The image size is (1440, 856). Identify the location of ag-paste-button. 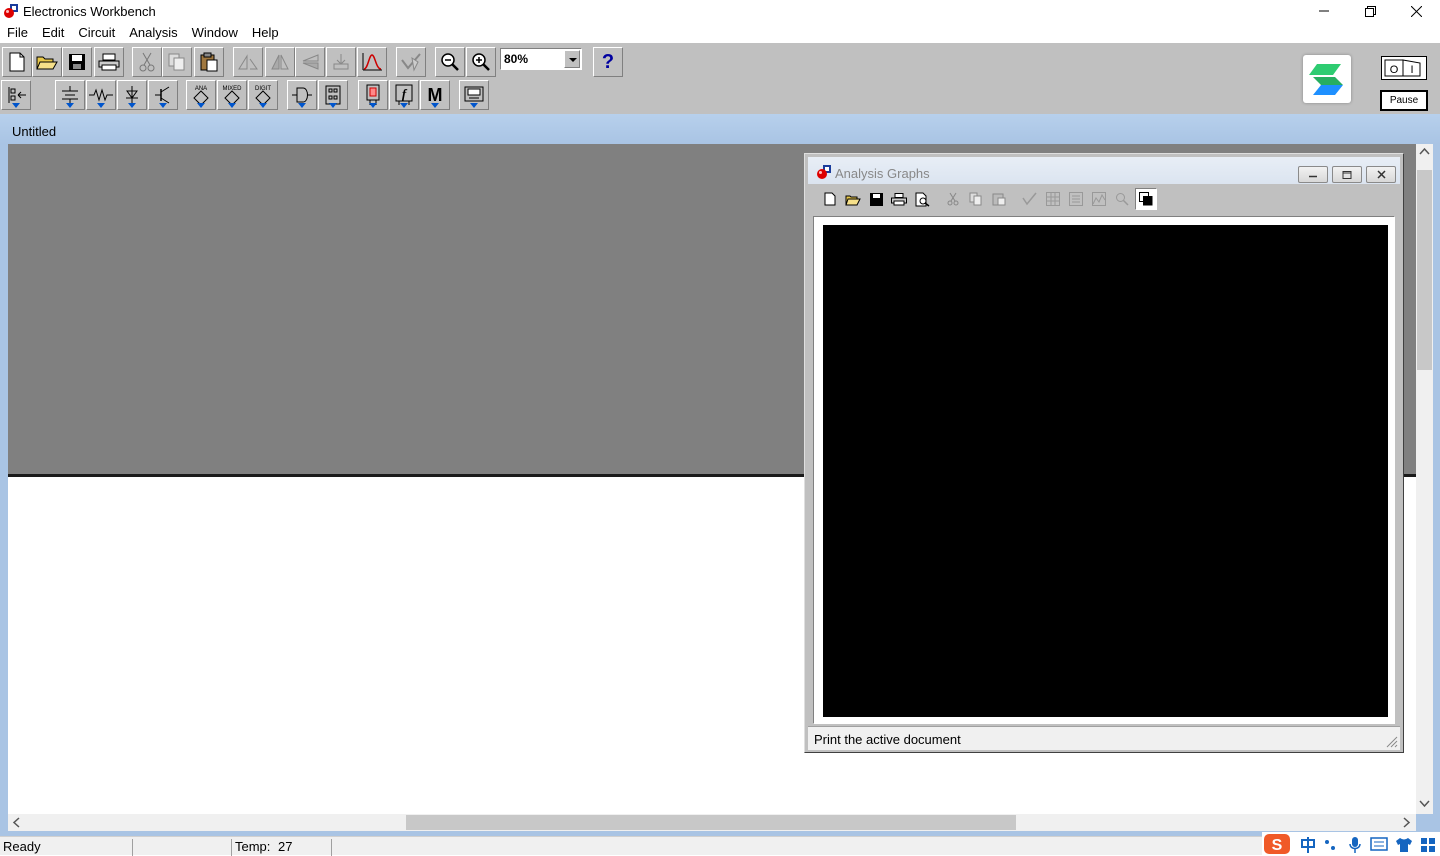
(999, 199).